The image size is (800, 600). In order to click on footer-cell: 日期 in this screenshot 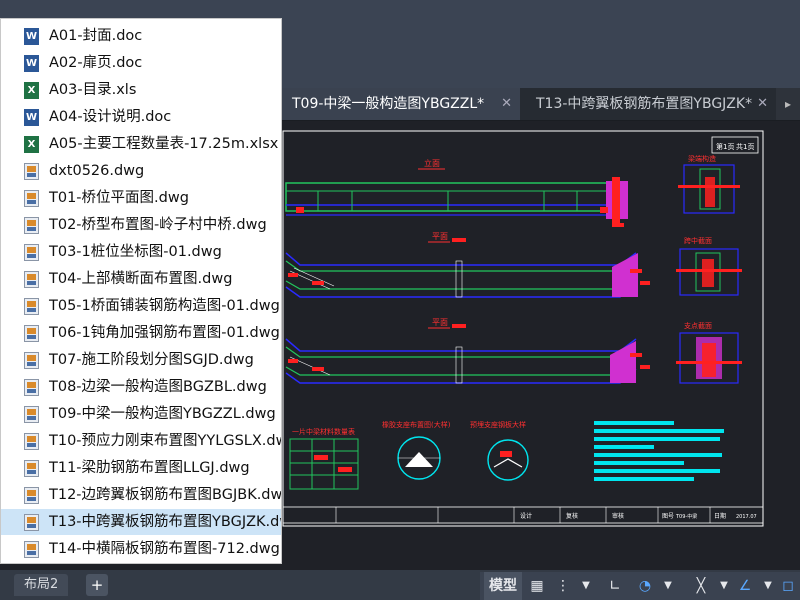, I will do `click(720, 516)`.